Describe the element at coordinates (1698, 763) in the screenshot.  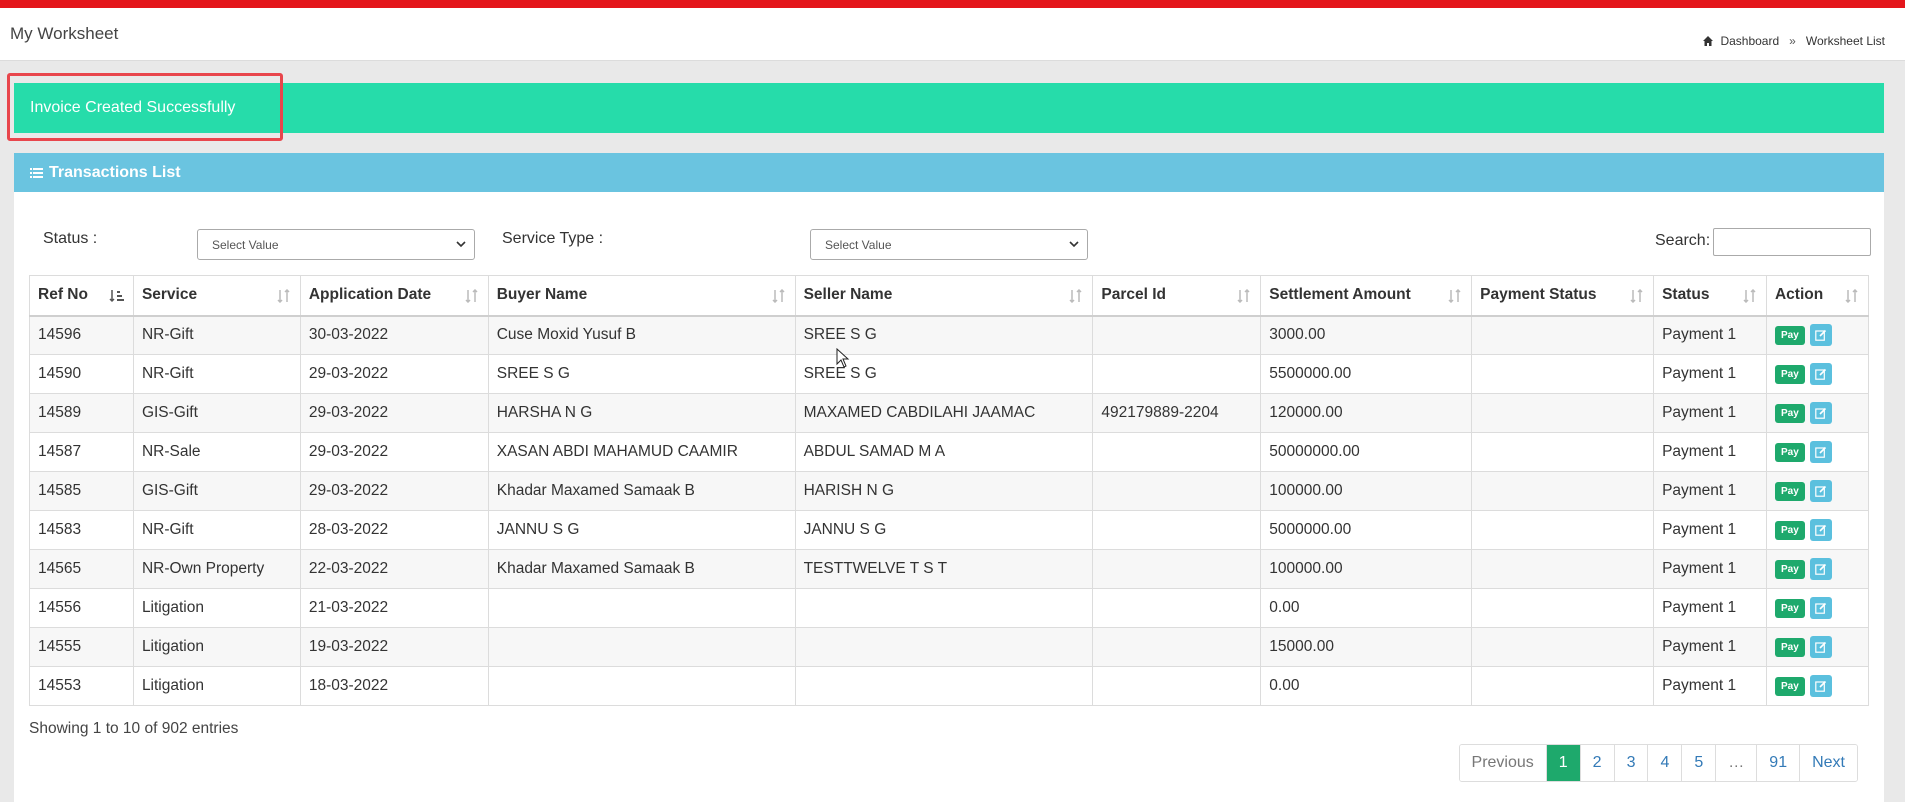
I see `pagination-page-5: 5` at that location.